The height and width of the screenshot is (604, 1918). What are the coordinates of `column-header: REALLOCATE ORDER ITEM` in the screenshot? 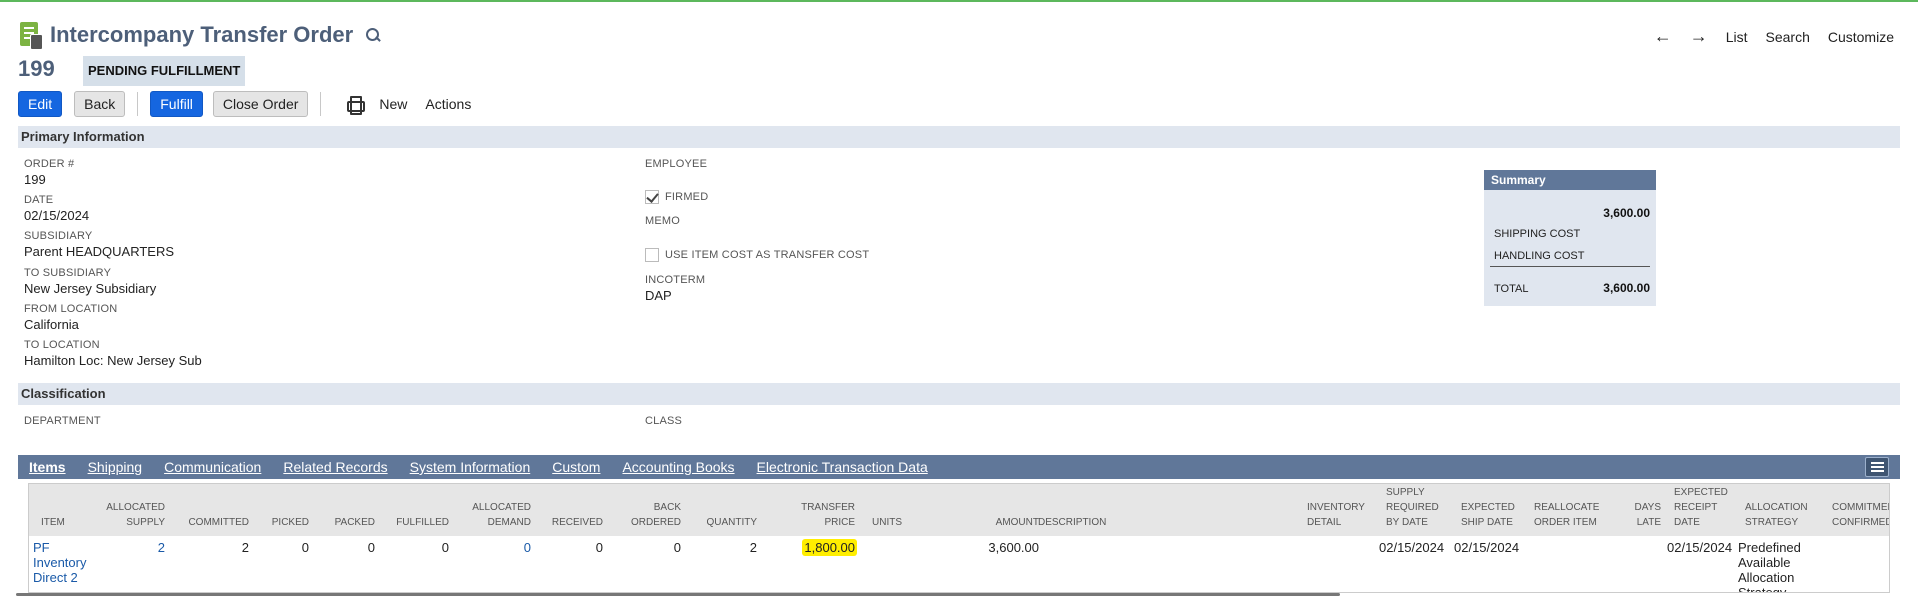 It's located at (1569, 515).